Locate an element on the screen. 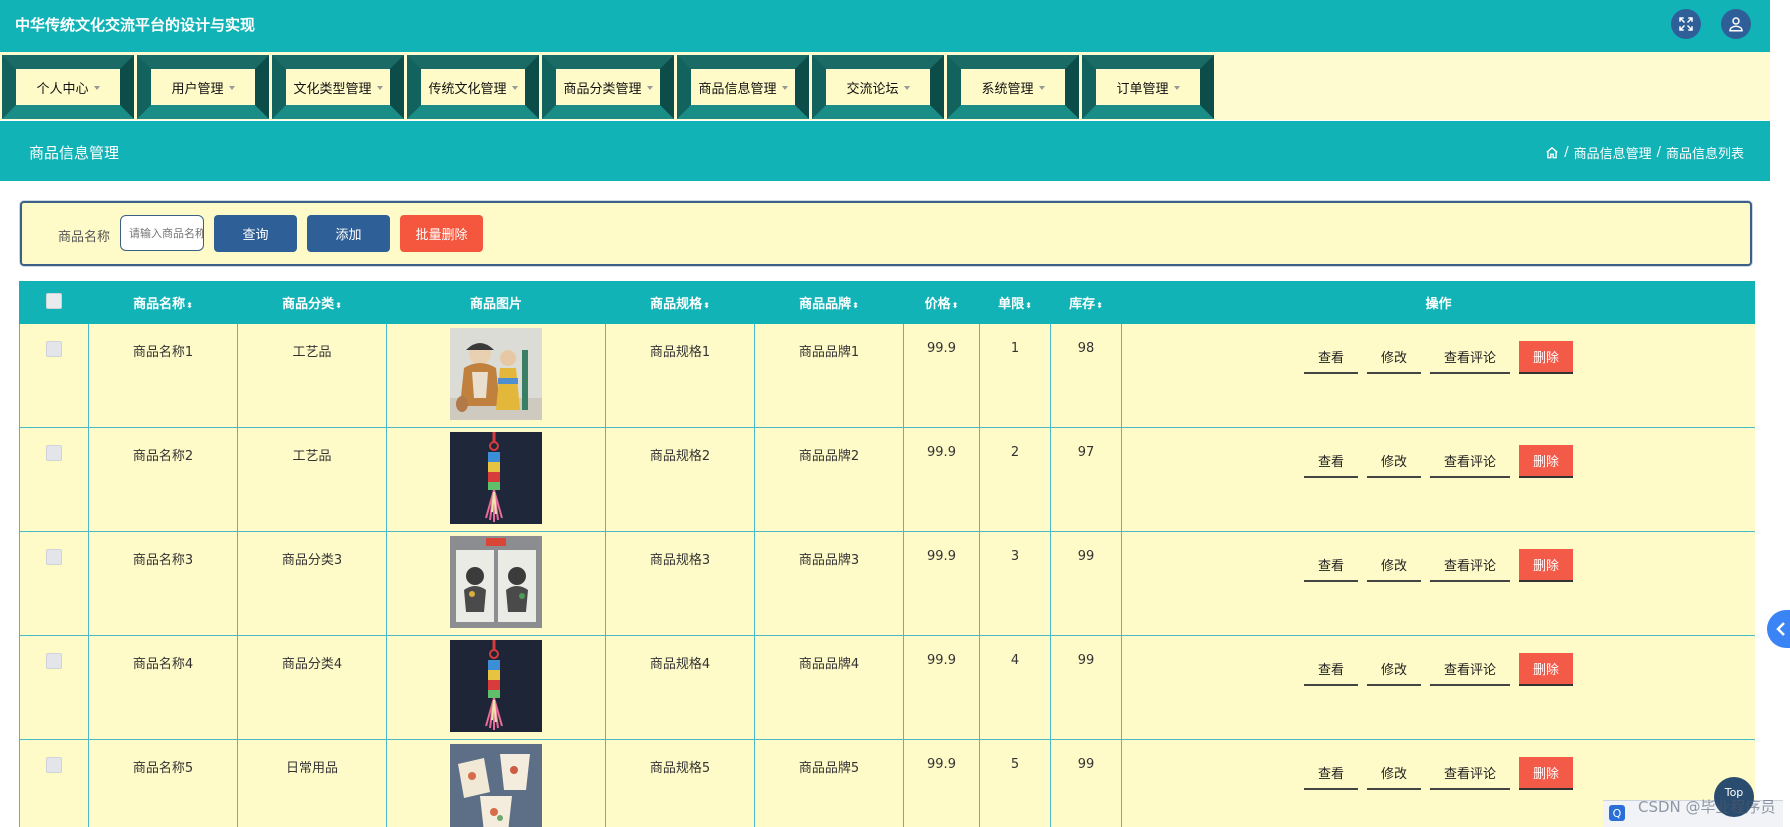 The width and height of the screenshot is (1790, 827). cell-category: 日常用品 is located at coordinates (312, 783).